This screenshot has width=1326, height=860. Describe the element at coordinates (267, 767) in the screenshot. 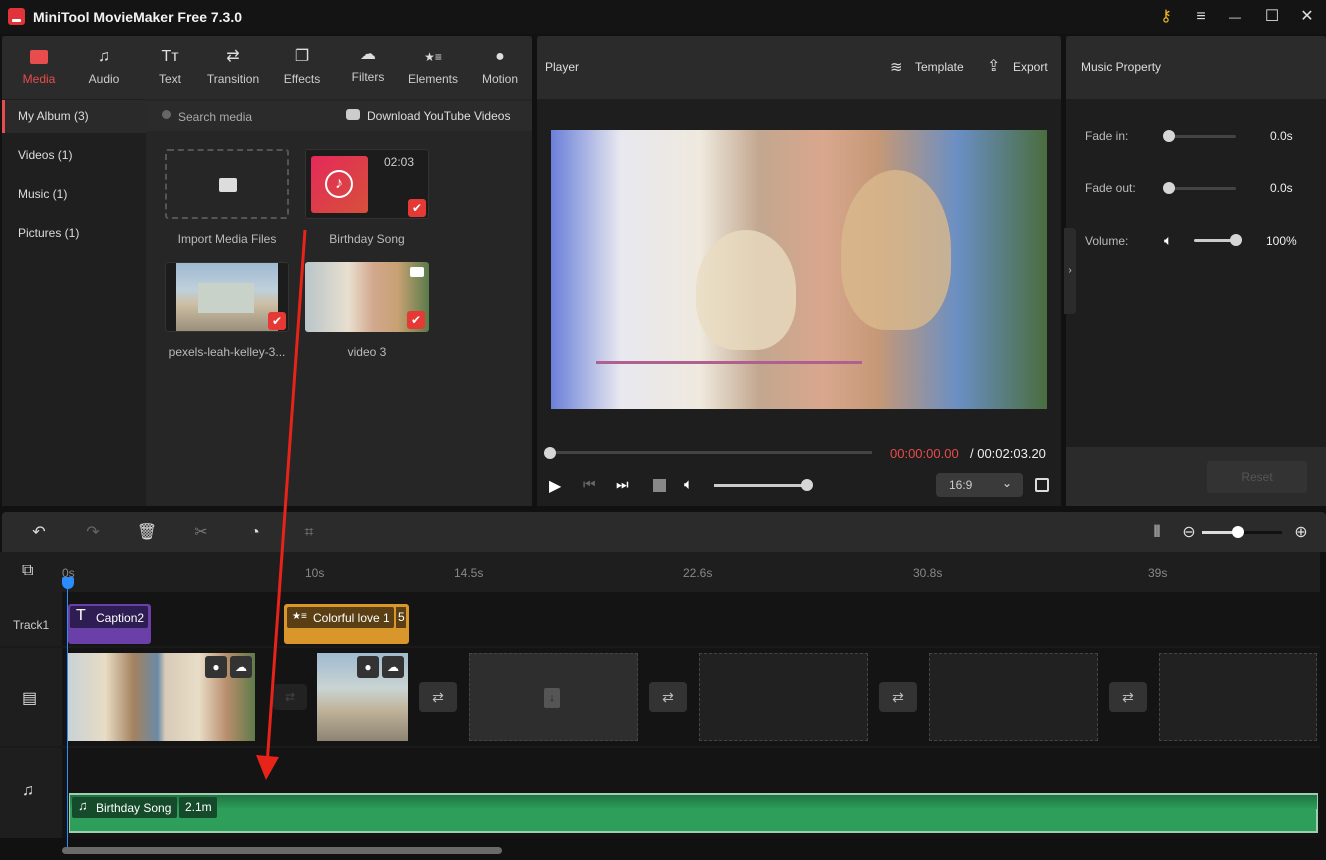

I see `annotation-arrow-head` at that location.